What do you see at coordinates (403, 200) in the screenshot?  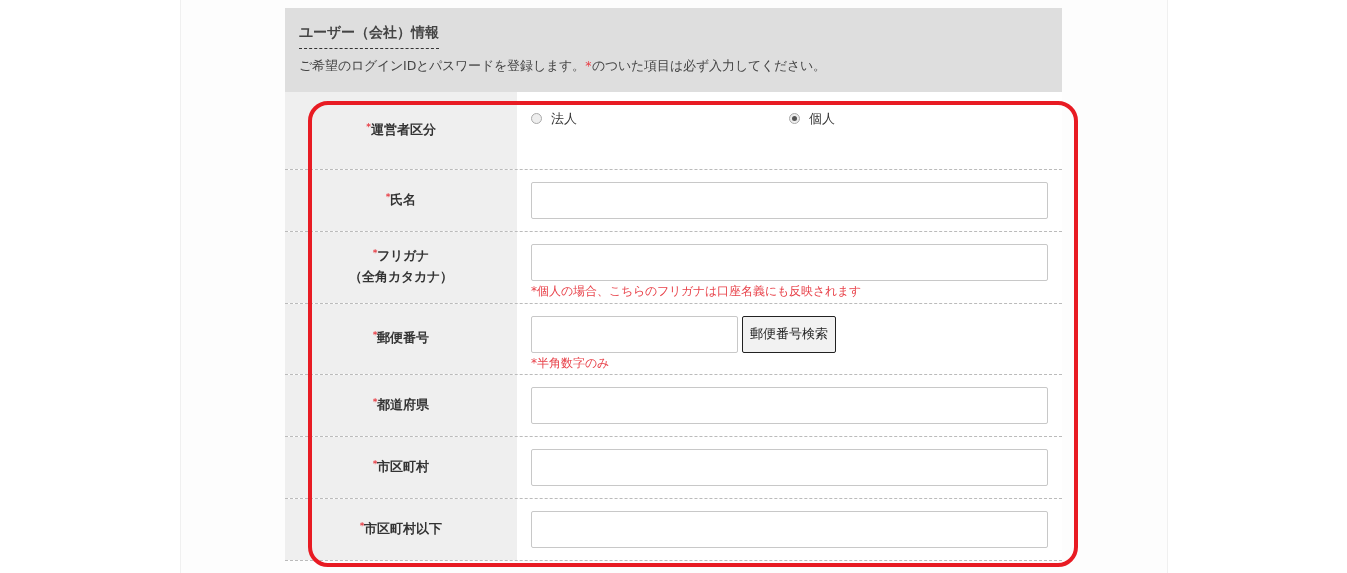 I see `field-label: 氏名` at bounding box center [403, 200].